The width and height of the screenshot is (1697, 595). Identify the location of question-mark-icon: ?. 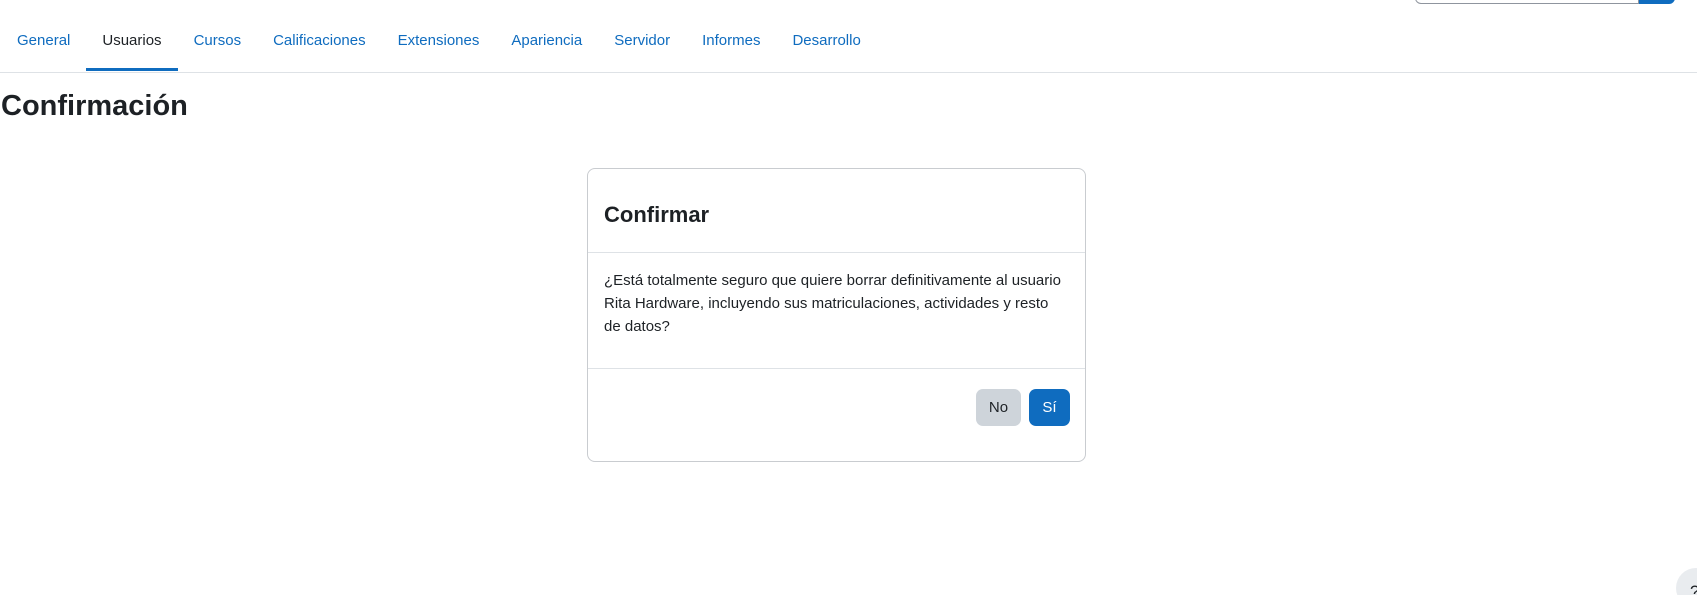
(1693, 588).